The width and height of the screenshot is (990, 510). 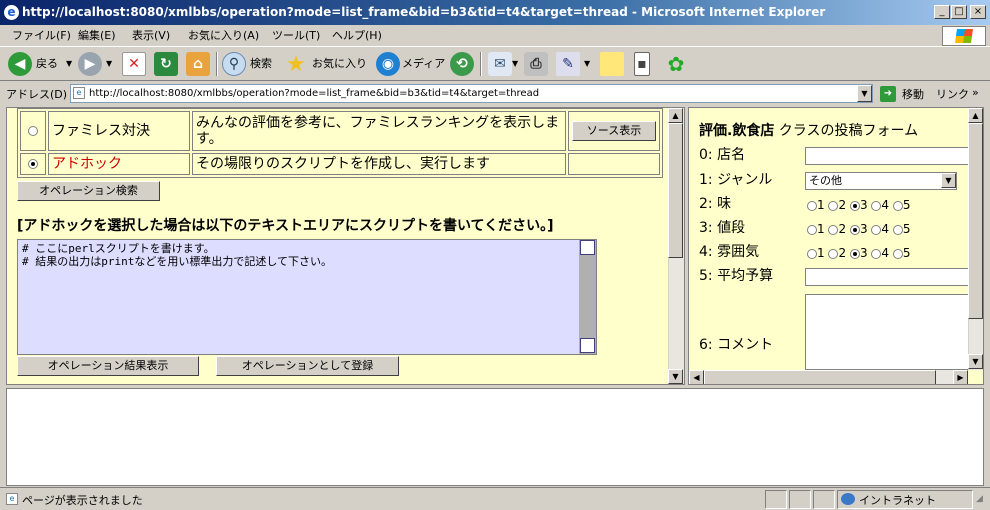 I want to click on menu-file: ファイル(F), so click(x=41, y=36).